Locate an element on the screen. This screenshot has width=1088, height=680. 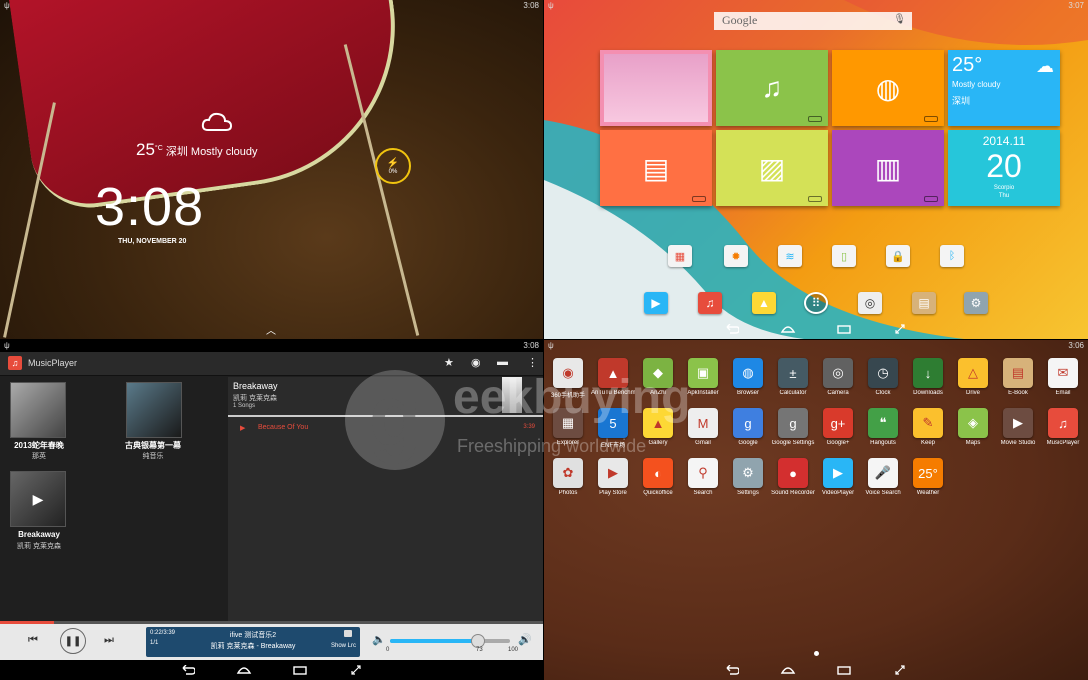
app-icon-voice-search: 🎤 Voice Search is located at coordinates (883, 477).